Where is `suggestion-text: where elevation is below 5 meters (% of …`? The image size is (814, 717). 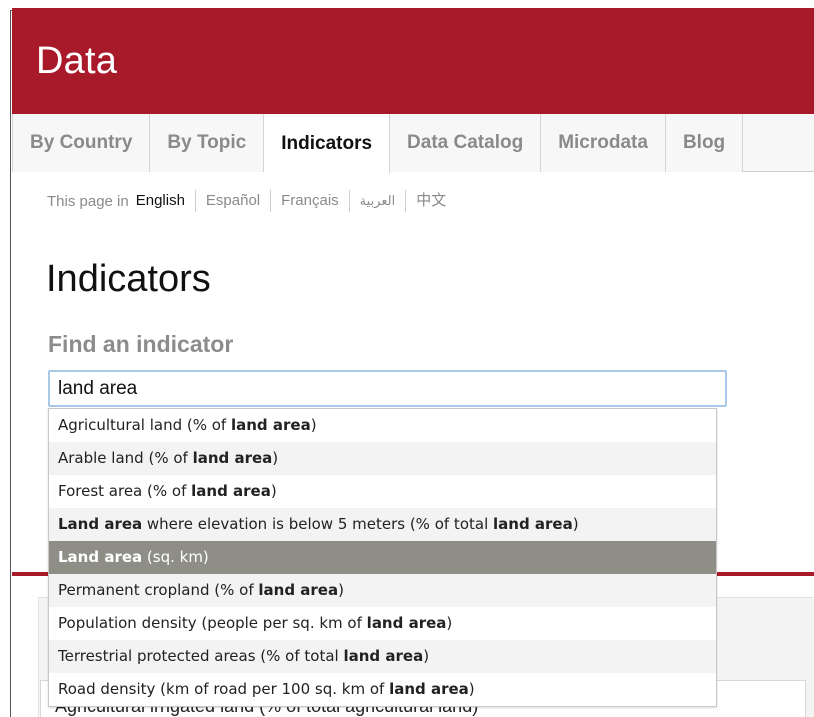 suggestion-text: where elevation is below 5 meters (% of … is located at coordinates (317, 524).